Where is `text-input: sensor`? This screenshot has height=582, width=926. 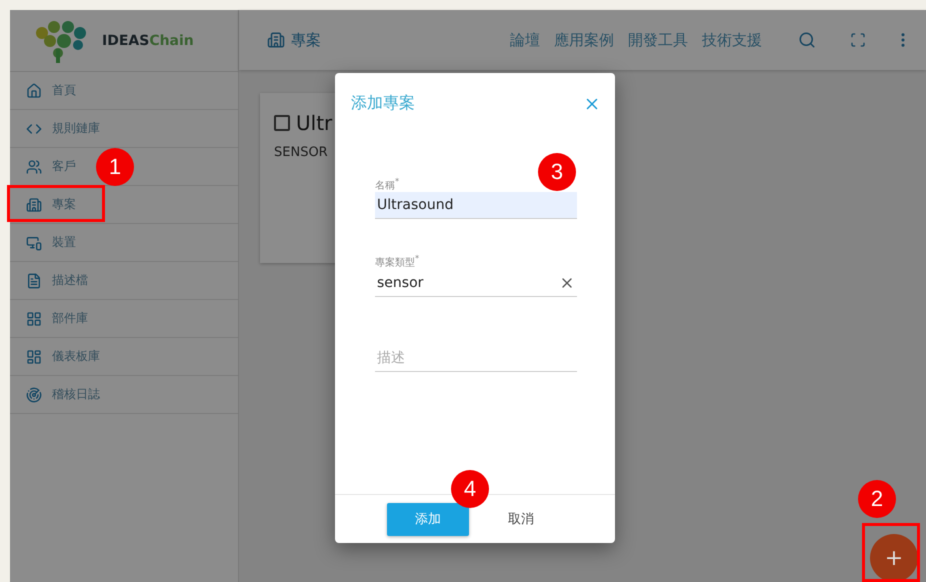 text-input: sensor is located at coordinates (468, 282).